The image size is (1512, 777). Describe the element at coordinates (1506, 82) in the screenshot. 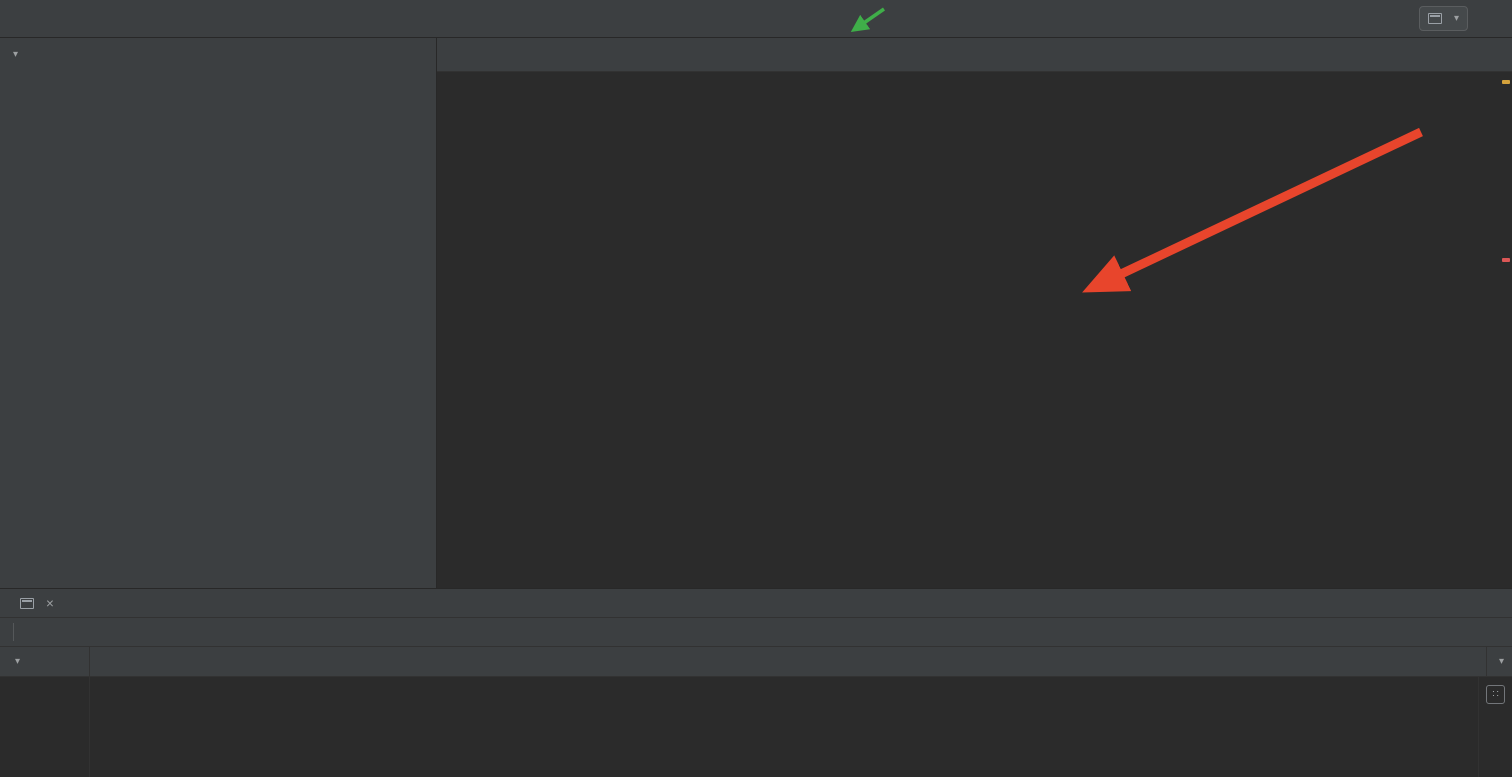

I see `stripe-warning-mark` at that location.